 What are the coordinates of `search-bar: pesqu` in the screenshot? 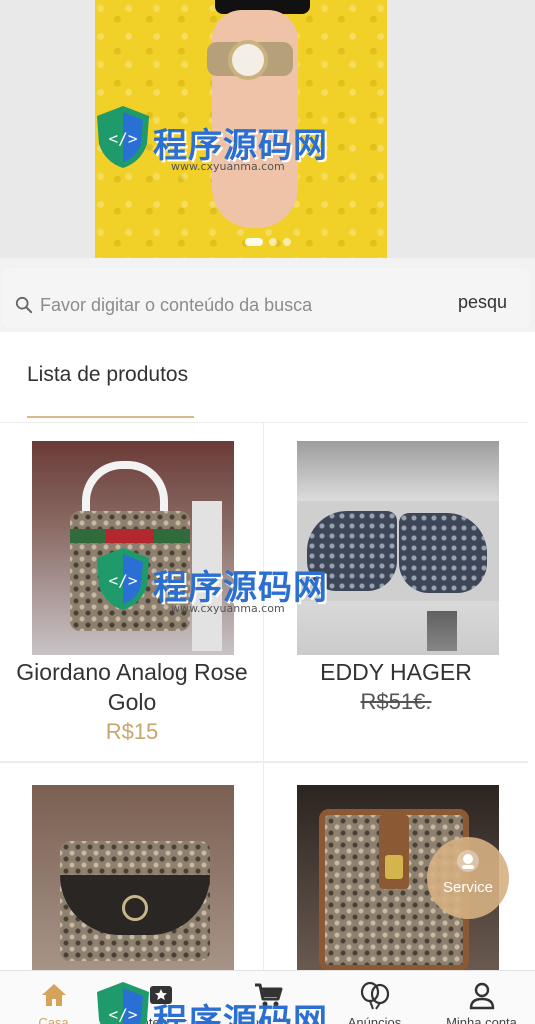 It's located at (267, 295).